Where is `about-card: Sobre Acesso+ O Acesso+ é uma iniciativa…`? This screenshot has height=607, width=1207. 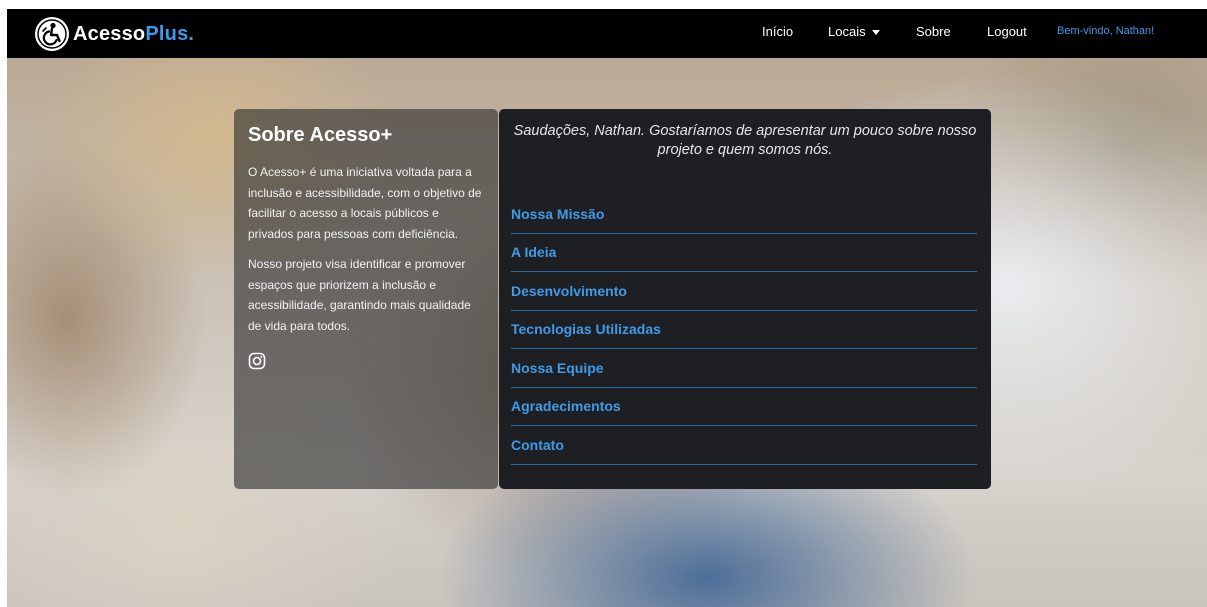 about-card: Sobre Acesso+ O Acesso+ é uma iniciativa… is located at coordinates (366, 299).